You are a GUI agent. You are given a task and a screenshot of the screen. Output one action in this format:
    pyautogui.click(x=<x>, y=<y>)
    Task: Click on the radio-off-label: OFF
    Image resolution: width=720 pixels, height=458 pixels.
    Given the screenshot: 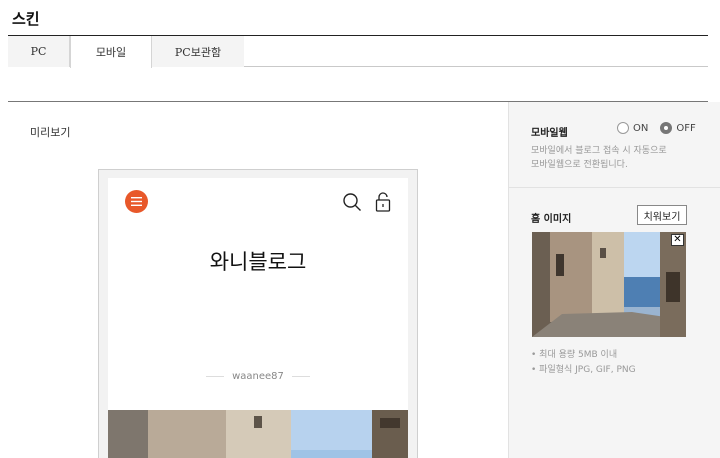 What is the action you would take?
    pyautogui.click(x=685, y=128)
    